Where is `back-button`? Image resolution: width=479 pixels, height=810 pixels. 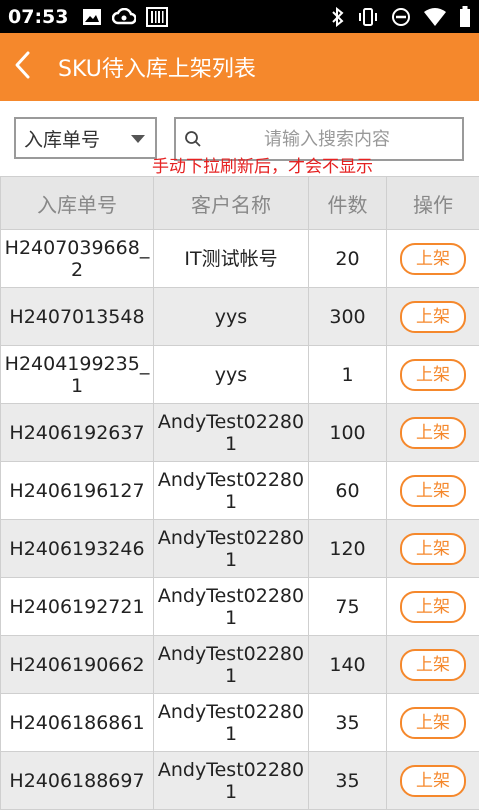
back-button is located at coordinates (23, 67).